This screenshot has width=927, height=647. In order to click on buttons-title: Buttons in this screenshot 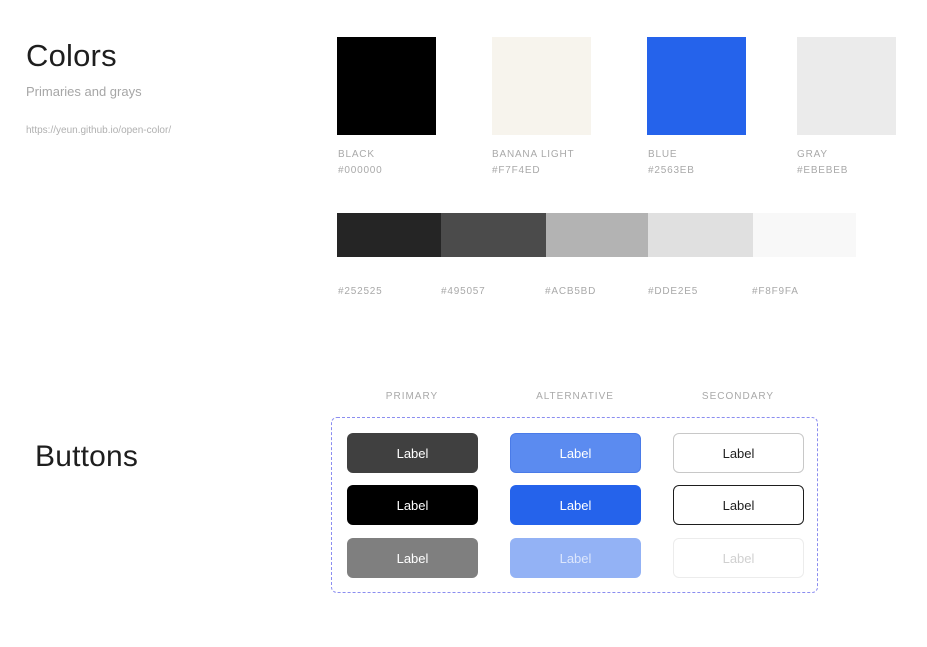, I will do `click(87, 456)`.